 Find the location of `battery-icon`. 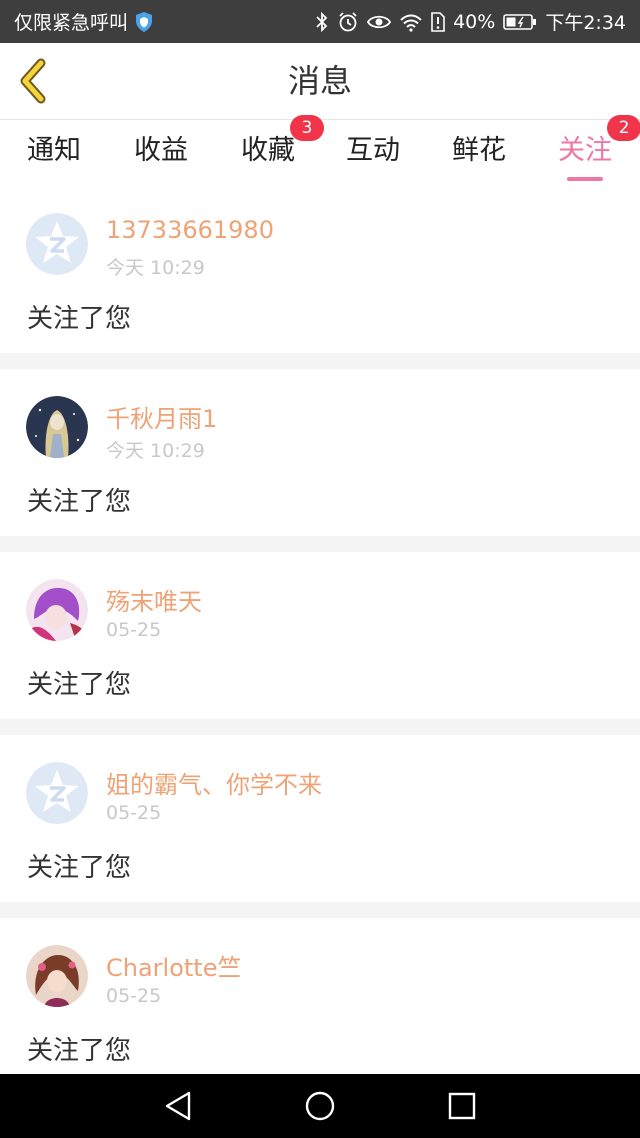

battery-icon is located at coordinates (520, 22).